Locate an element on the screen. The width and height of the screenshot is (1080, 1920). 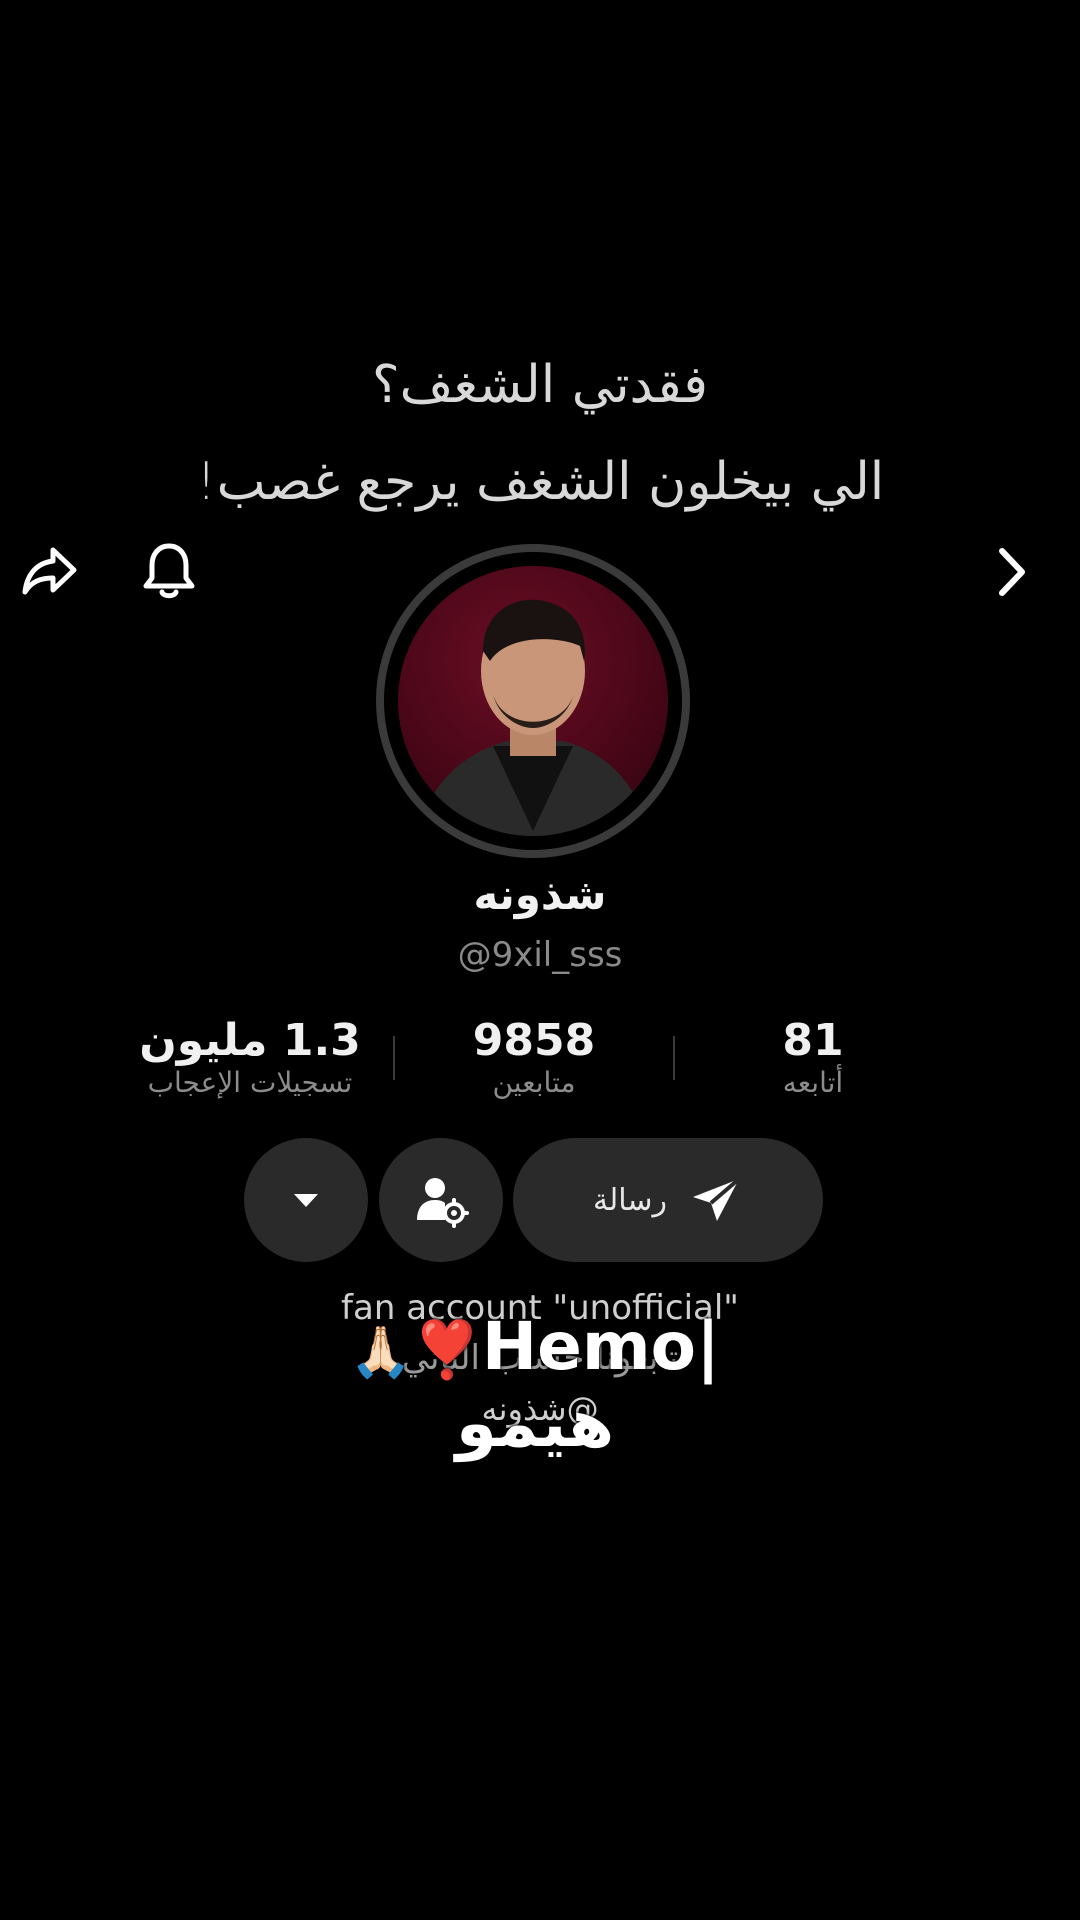
next-button is located at coordinates (1012, 572).